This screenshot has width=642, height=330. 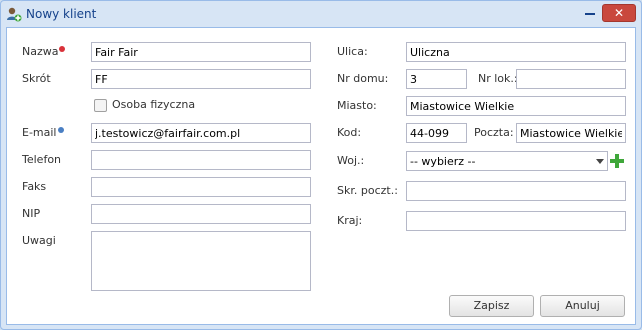 What do you see at coordinates (351, 160) in the screenshot?
I see `voivodeship-label: Woj.:` at bounding box center [351, 160].